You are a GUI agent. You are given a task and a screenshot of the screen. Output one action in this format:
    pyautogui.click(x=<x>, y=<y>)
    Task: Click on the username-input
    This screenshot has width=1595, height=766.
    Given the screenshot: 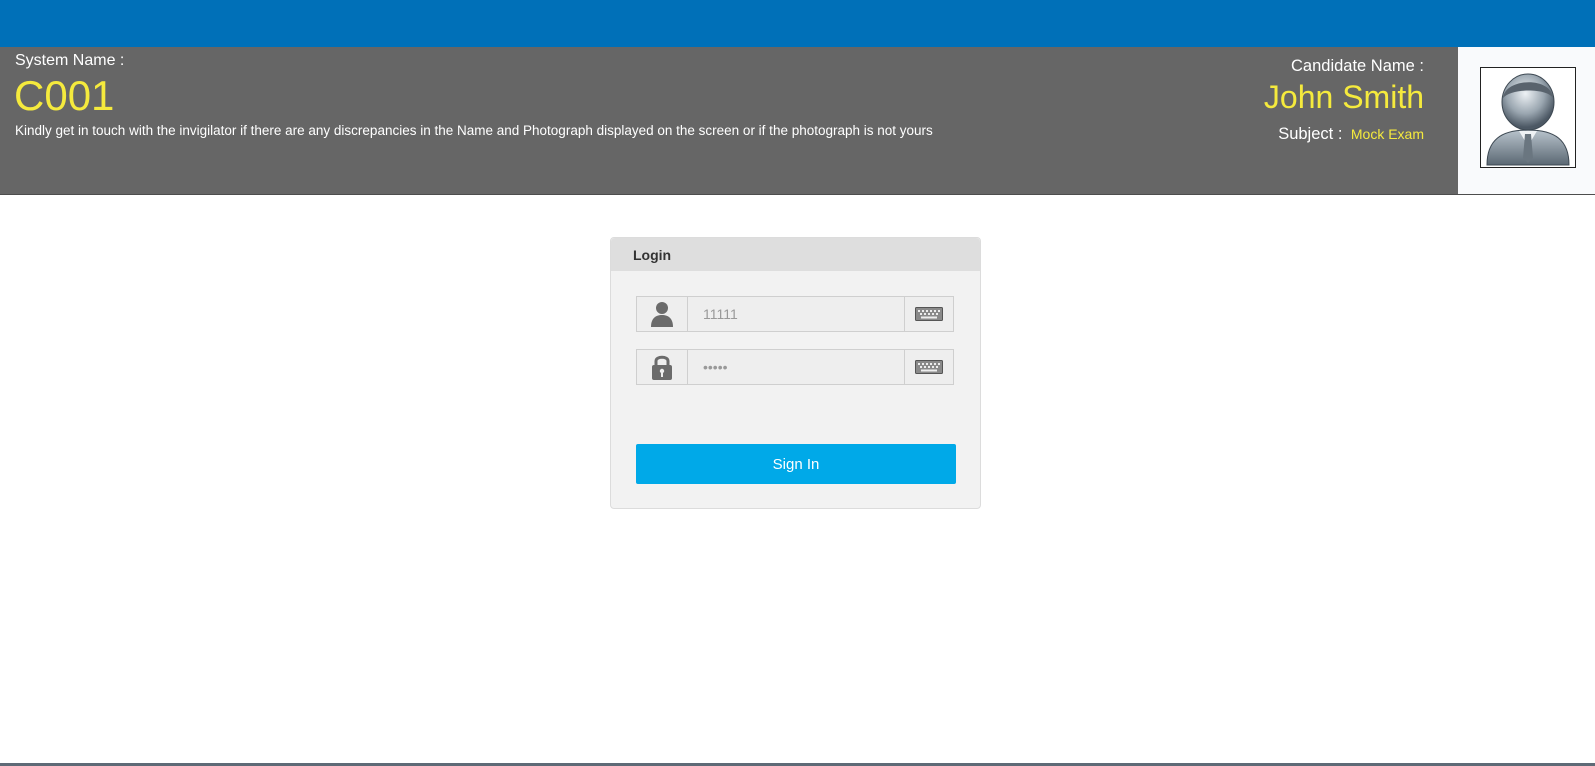 What is the action you would take?
    pyautogui.click(x=795, y=314)
    